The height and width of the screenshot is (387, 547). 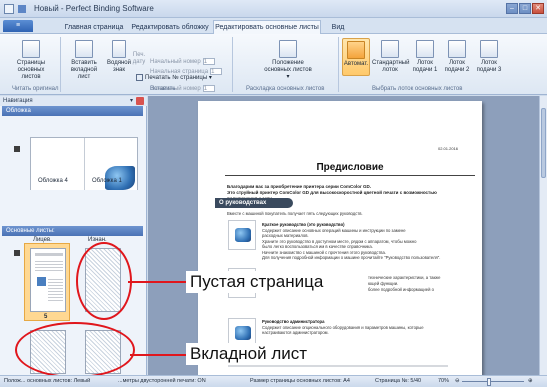 I want to click on status-zoom-level: 70%, so click(x=444, y=381).